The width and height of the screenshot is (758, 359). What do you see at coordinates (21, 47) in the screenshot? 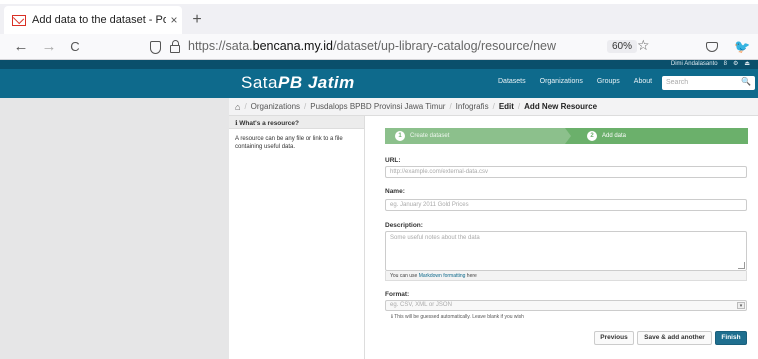
I see `back-button: ←` at bounding box center [21, 47].